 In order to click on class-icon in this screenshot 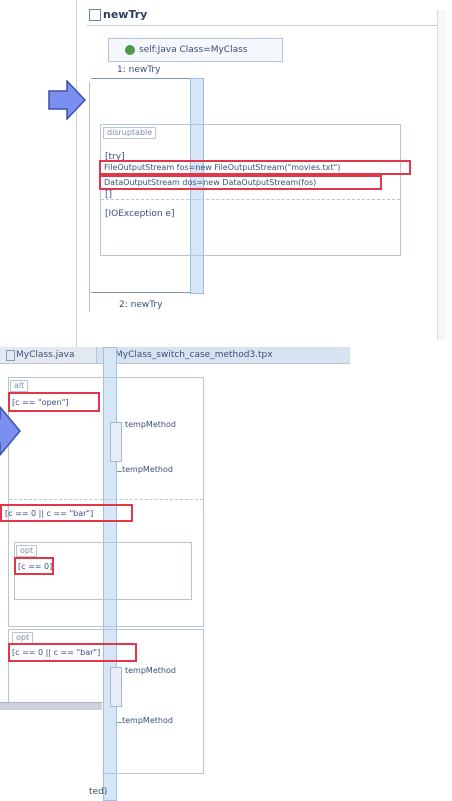, I will do `click(130, 50)`.